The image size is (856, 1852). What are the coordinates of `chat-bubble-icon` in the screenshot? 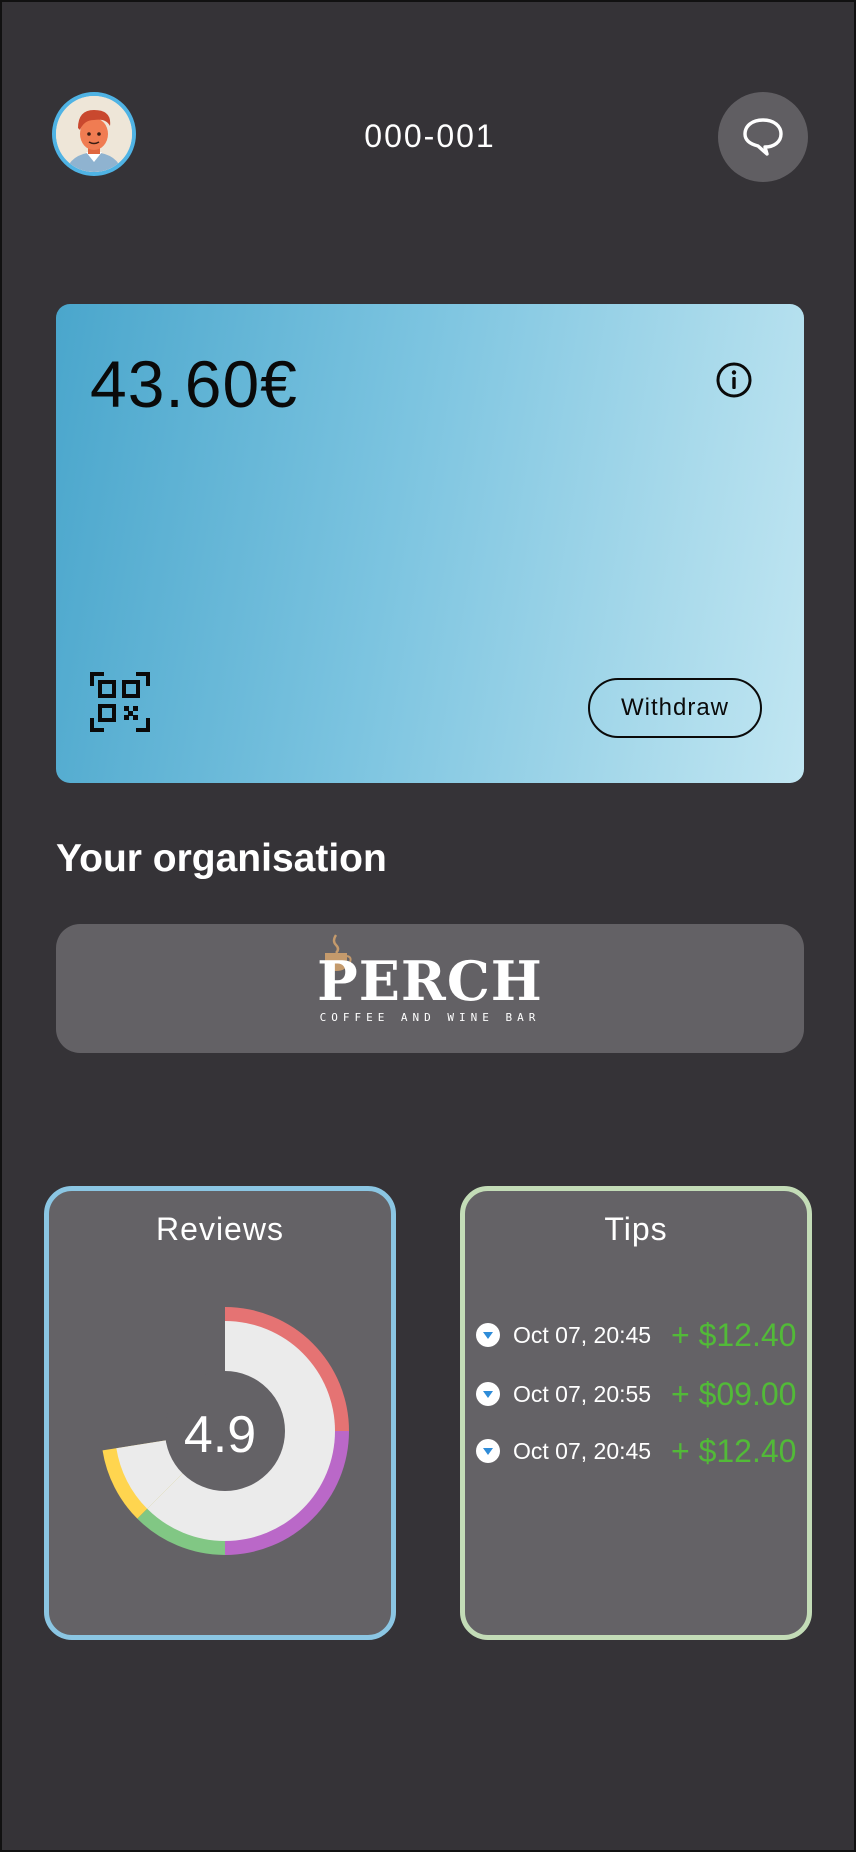 It's located at (763, 137).